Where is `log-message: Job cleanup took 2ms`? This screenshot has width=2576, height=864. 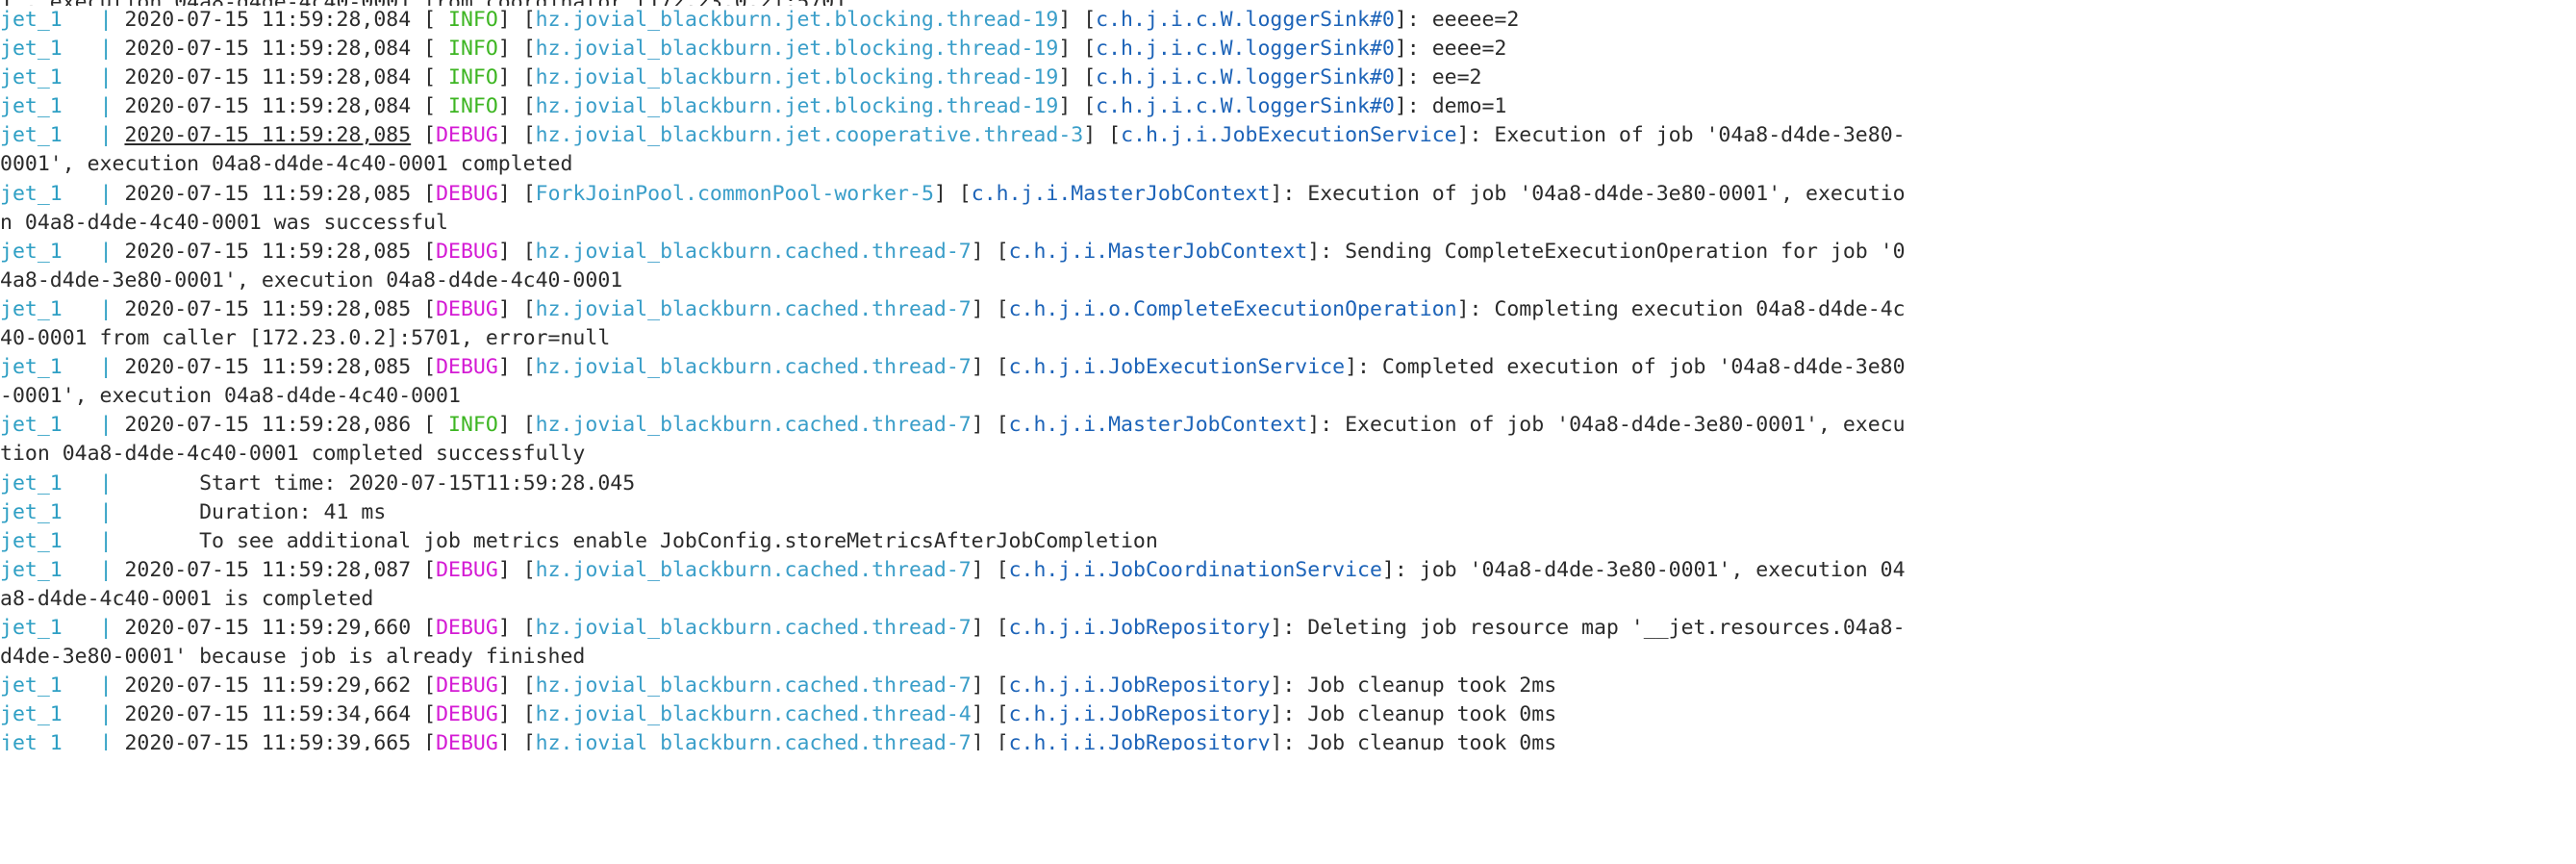 log-message: Job cleanup took 2ms is located at coordinates (1432, 686).